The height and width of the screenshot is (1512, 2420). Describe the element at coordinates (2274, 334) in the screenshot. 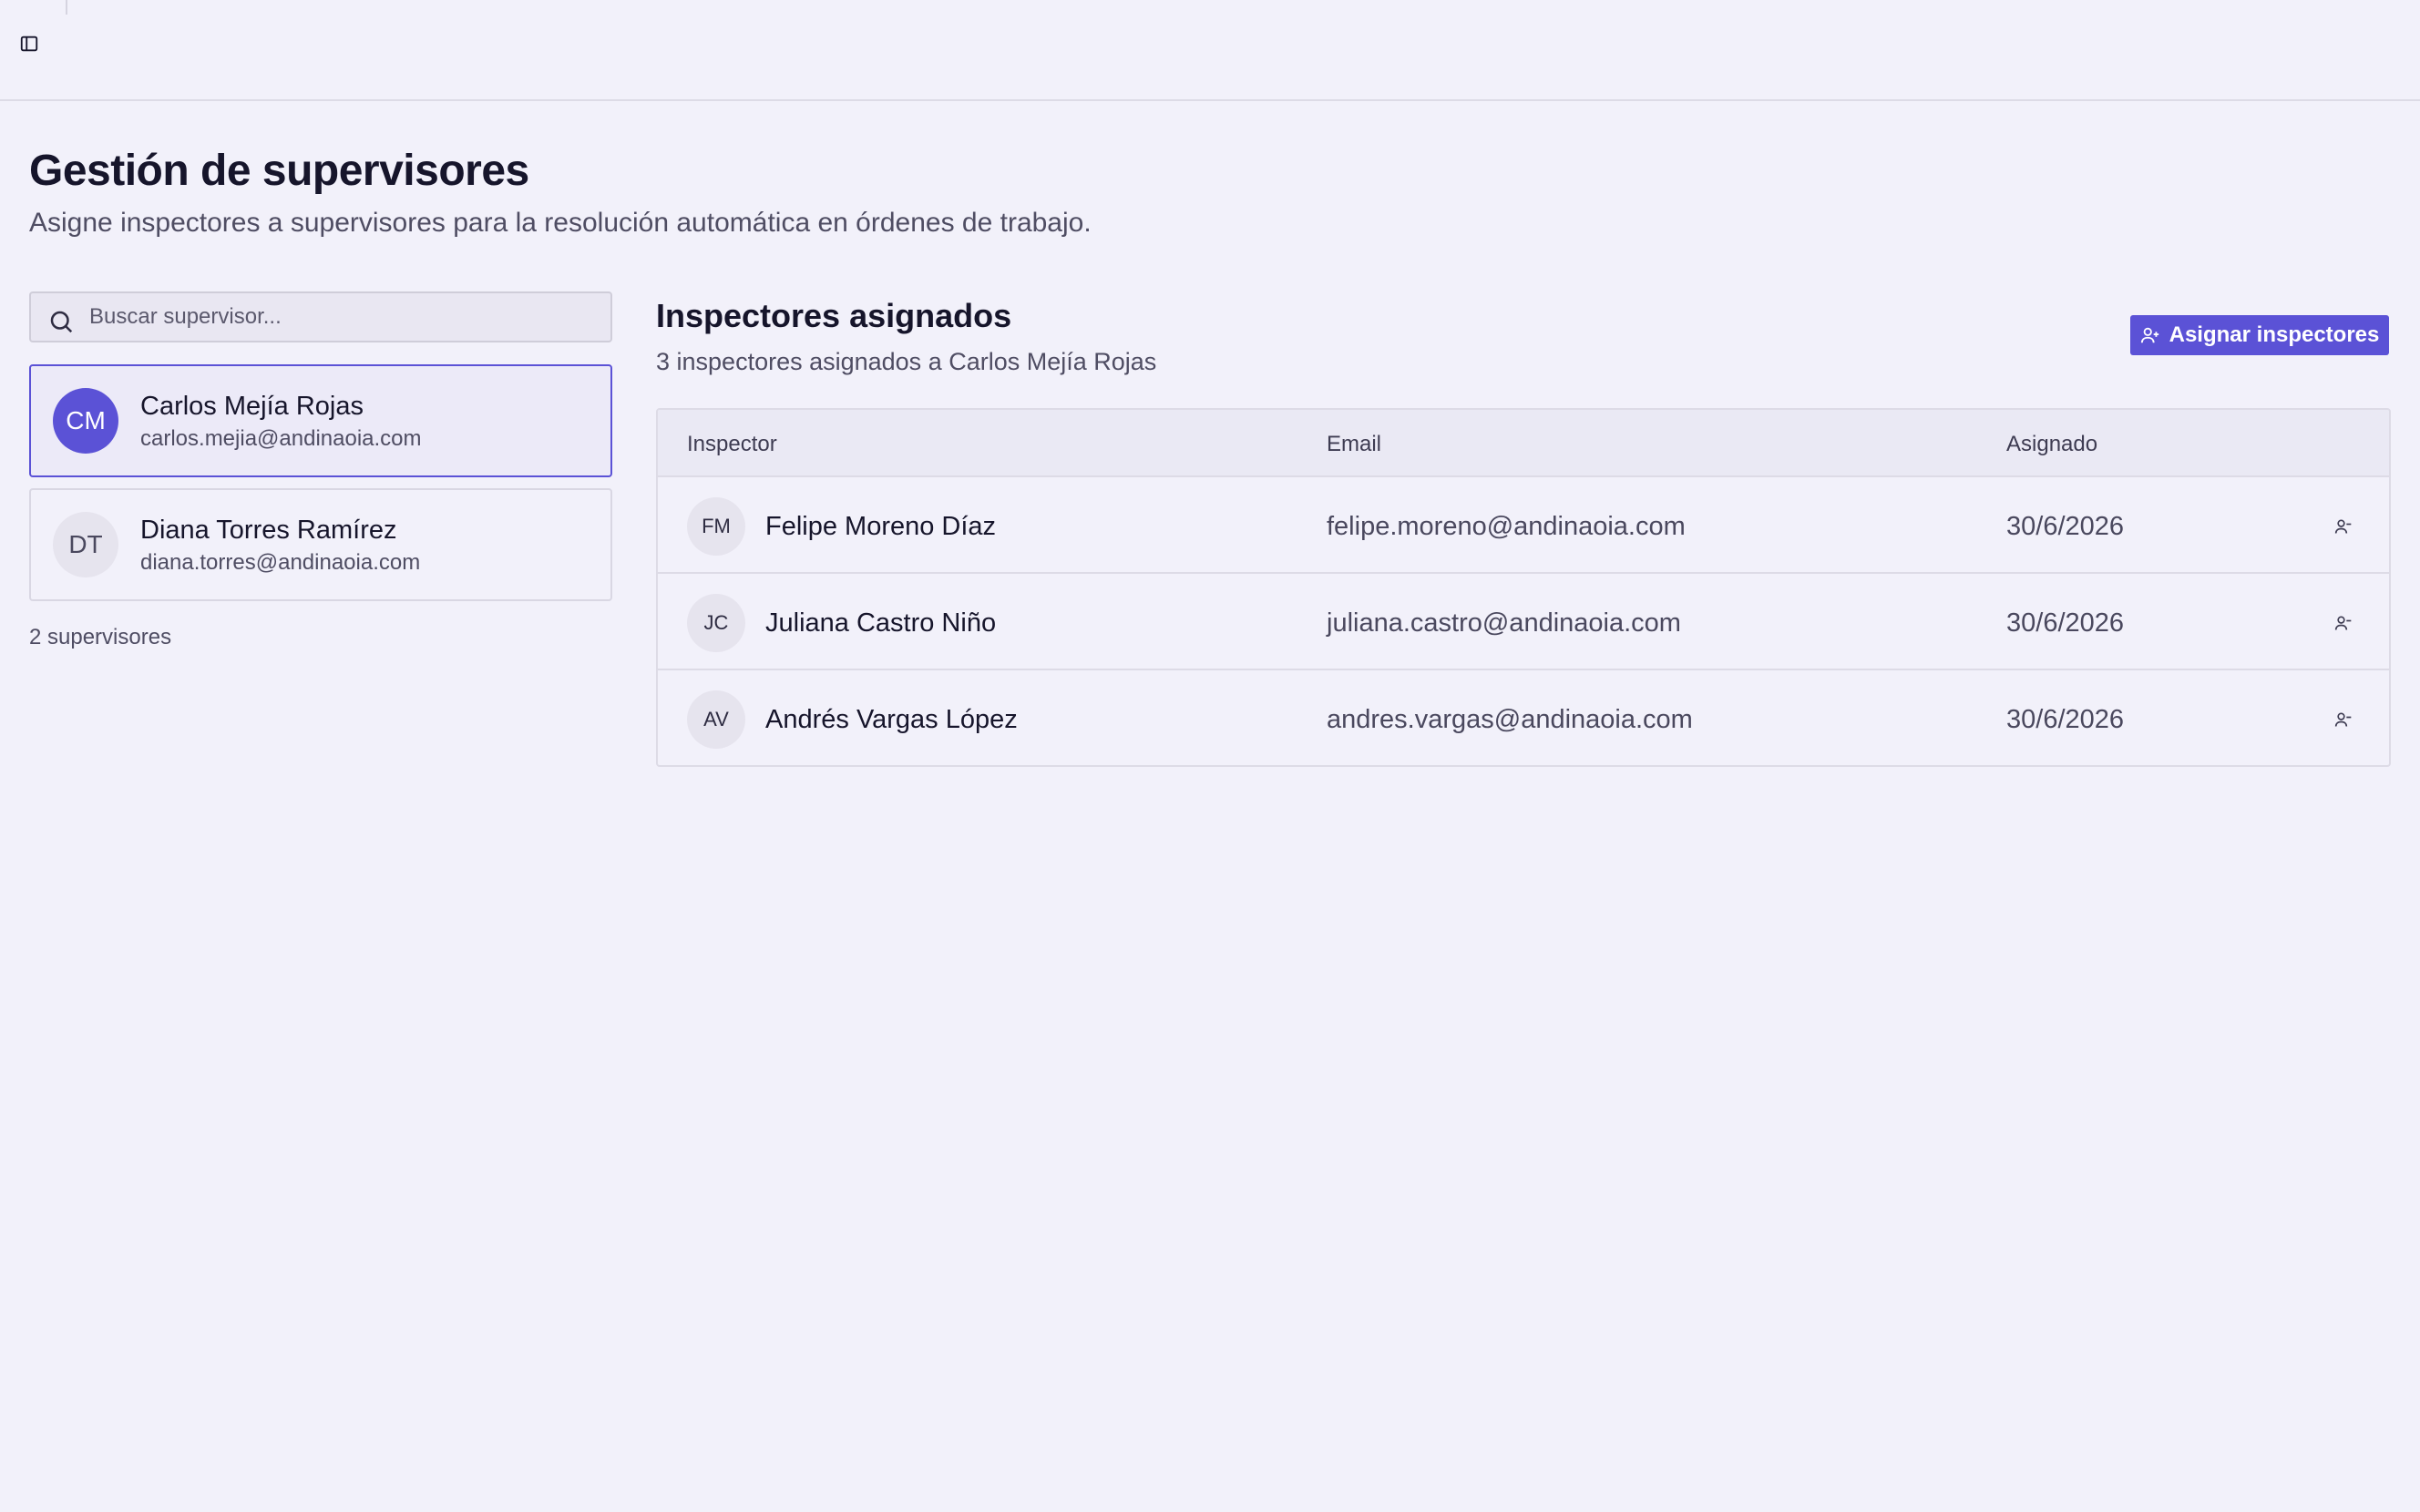

I see `assign-inspectors-label: Asignar inspectores` at that location.